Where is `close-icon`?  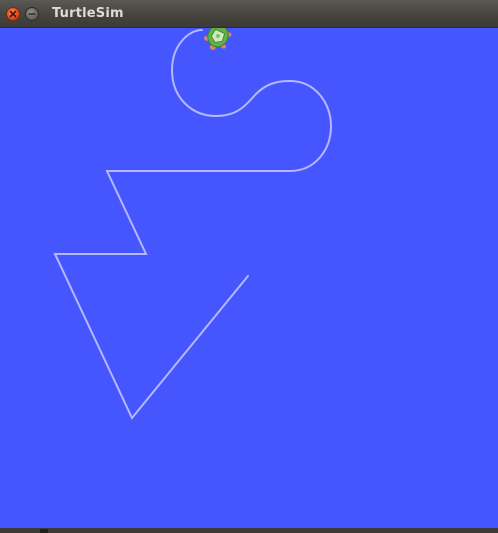
close-icon is located at coordinates (13, 14).